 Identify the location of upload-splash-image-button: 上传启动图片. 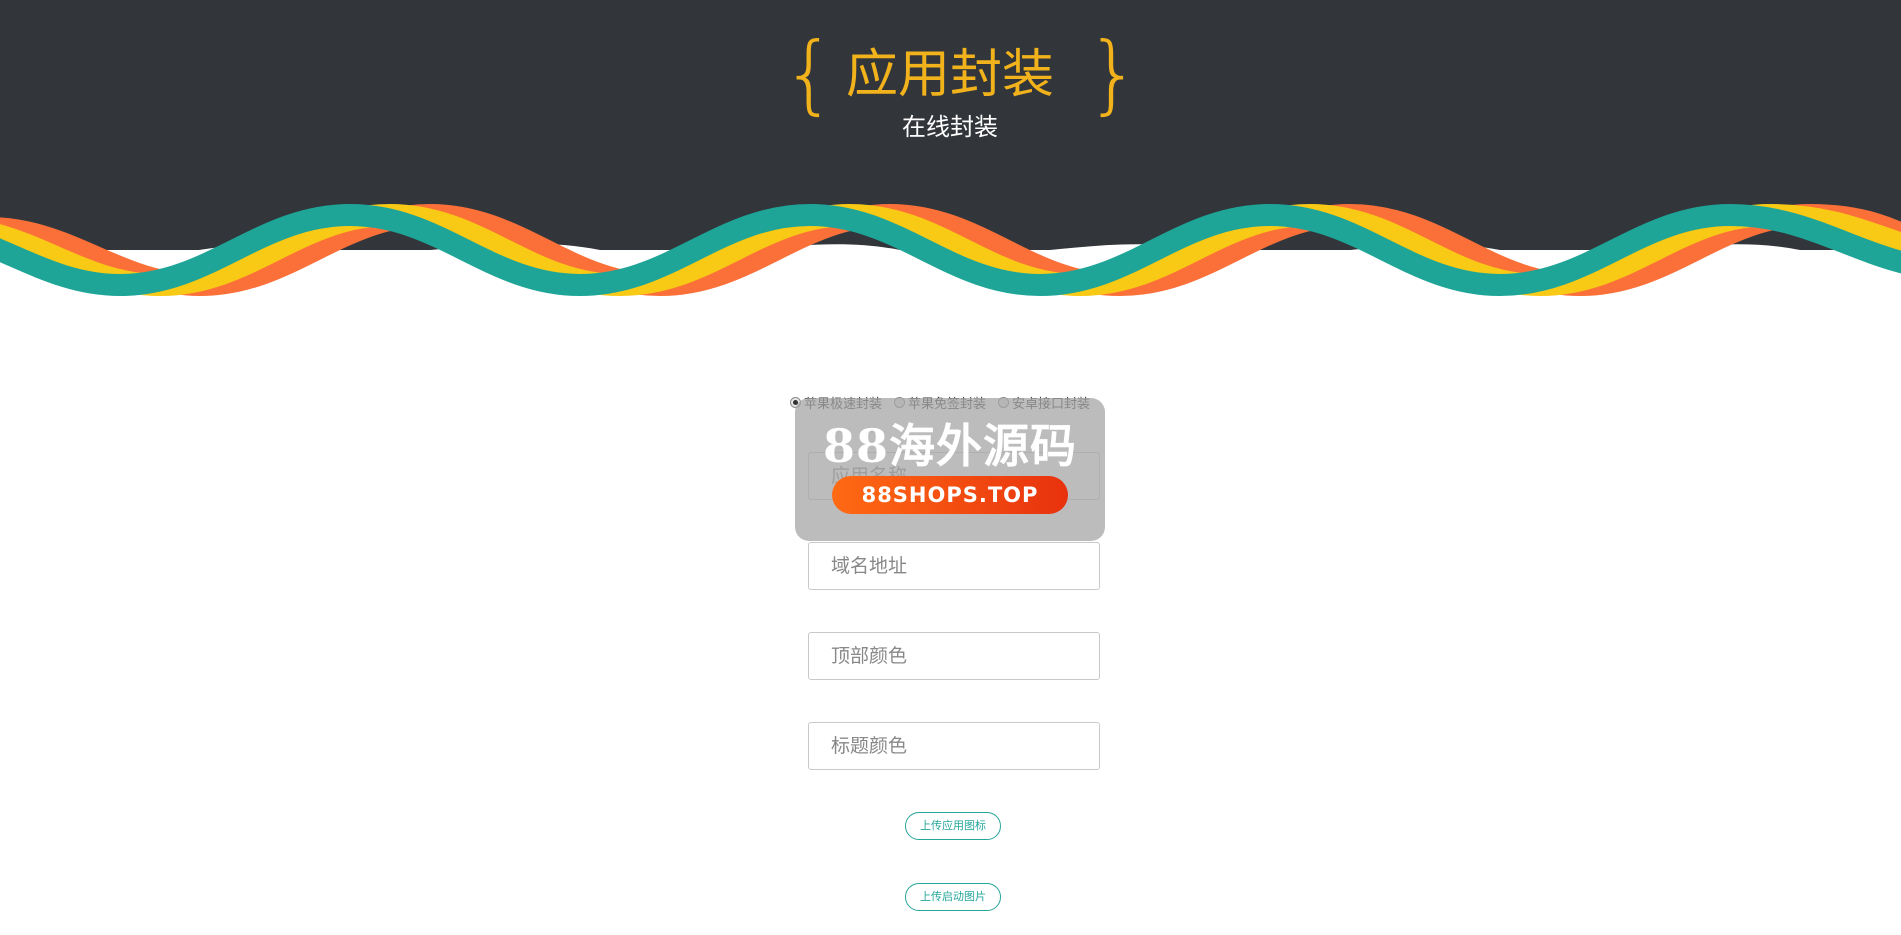
(953, 897).